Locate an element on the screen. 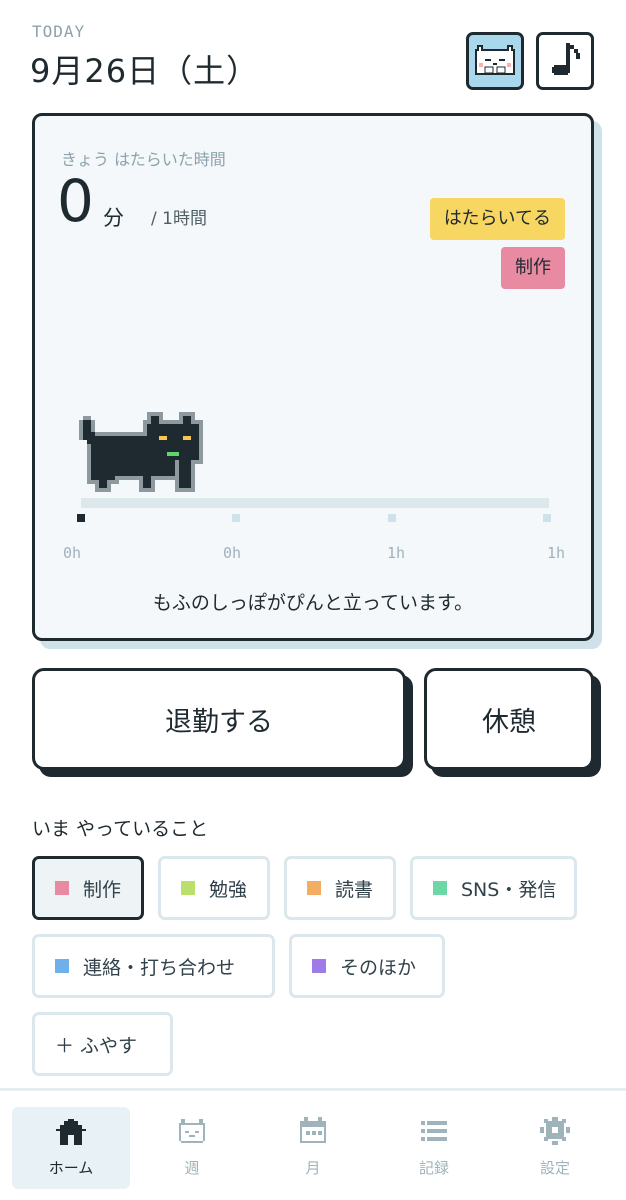 The height and width of the screenshot is (1200, 626). activity-chip-reading: 読書 is located at coordinates (340, 888).